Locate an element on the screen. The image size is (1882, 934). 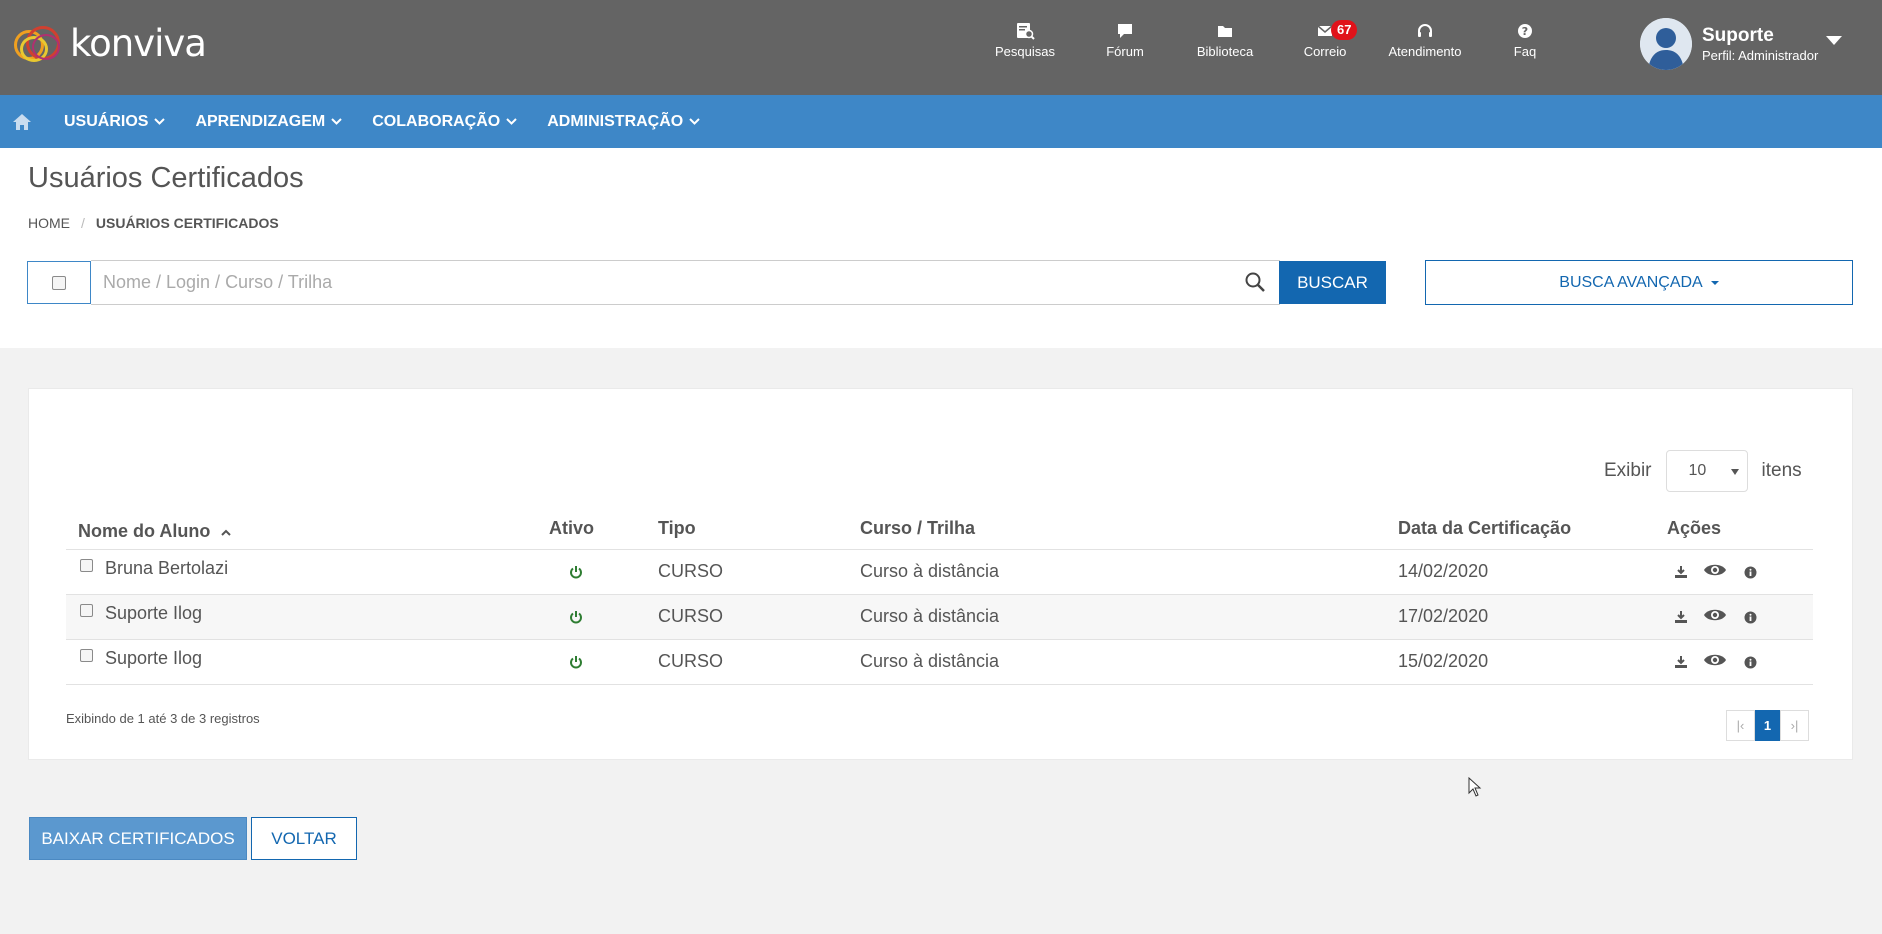
last-page-button: ›| is located at coordinates (1794, 725).